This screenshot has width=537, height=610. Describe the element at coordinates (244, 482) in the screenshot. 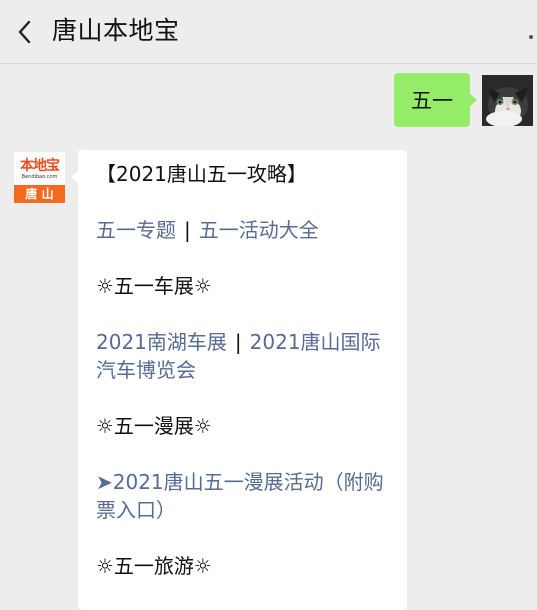

I see `link-comic-show-activity: ➤2021唐山五一漫展活动（附购` at that location.